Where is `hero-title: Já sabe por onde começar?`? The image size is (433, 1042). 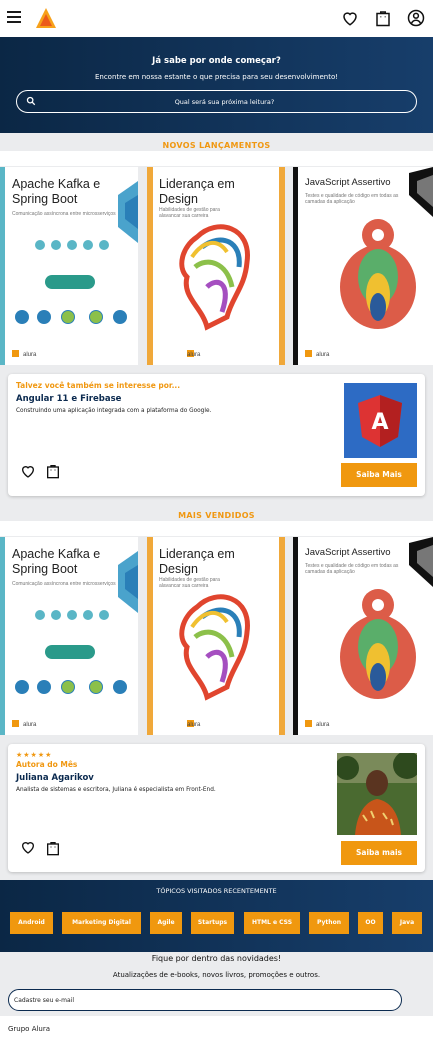 hero-title: Já sabe por onde começar? is located at coordinates (216, 61).